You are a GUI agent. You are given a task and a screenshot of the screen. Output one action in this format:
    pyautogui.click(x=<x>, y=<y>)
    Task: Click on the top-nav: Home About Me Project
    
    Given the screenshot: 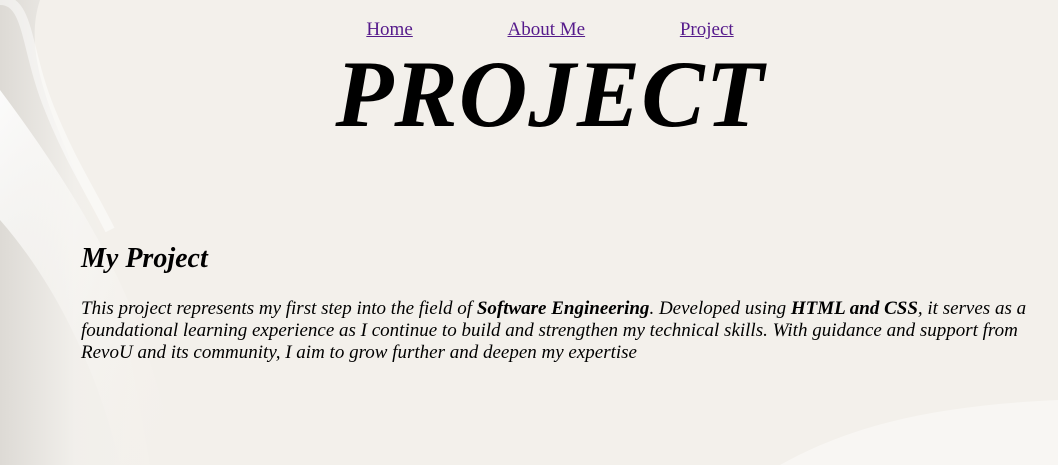 What is the action you would take?
    pyautogui.click(x=529, y=30)
    